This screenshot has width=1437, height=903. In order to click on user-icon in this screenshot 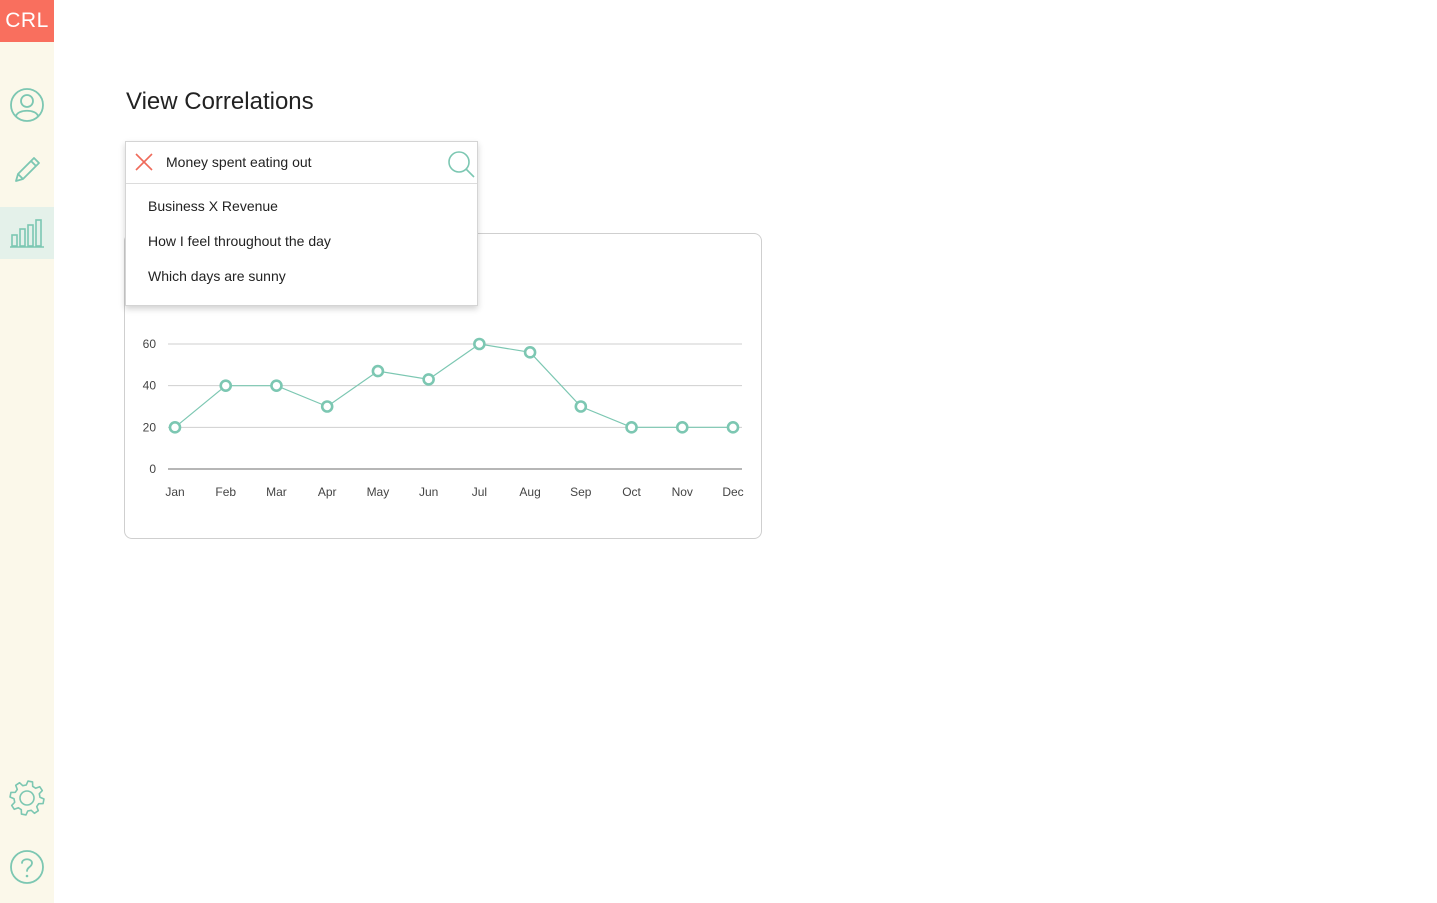, I will do `click(27, 105)`.